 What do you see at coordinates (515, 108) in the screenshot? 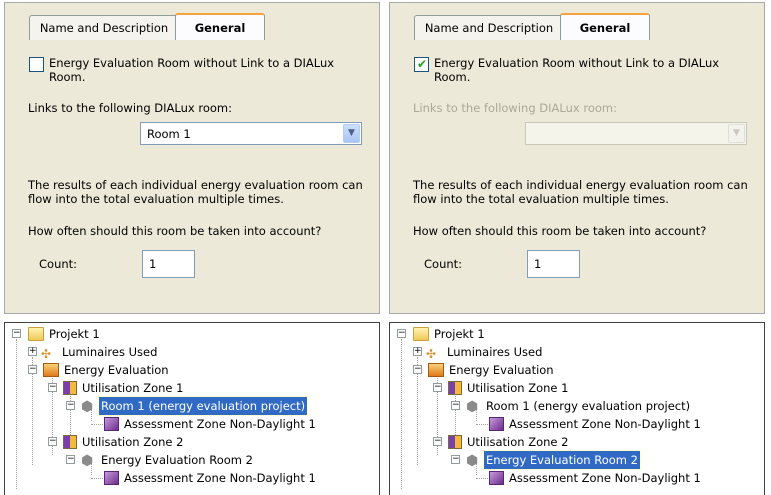
I see `links-label-disabled: Links to the following DIALux room:` at bounding box center [515, 108].